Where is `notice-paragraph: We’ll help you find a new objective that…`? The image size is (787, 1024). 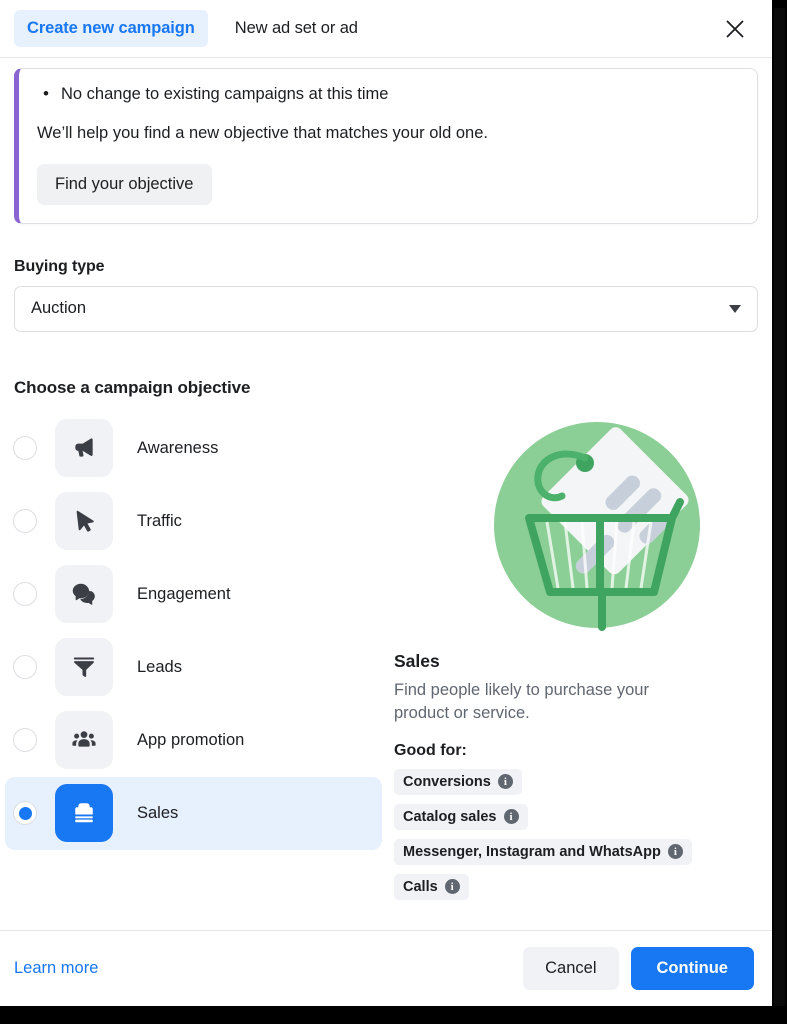 notice-paragraph: We’ll help you find a new objective that… is located at coordinates (262, 132).